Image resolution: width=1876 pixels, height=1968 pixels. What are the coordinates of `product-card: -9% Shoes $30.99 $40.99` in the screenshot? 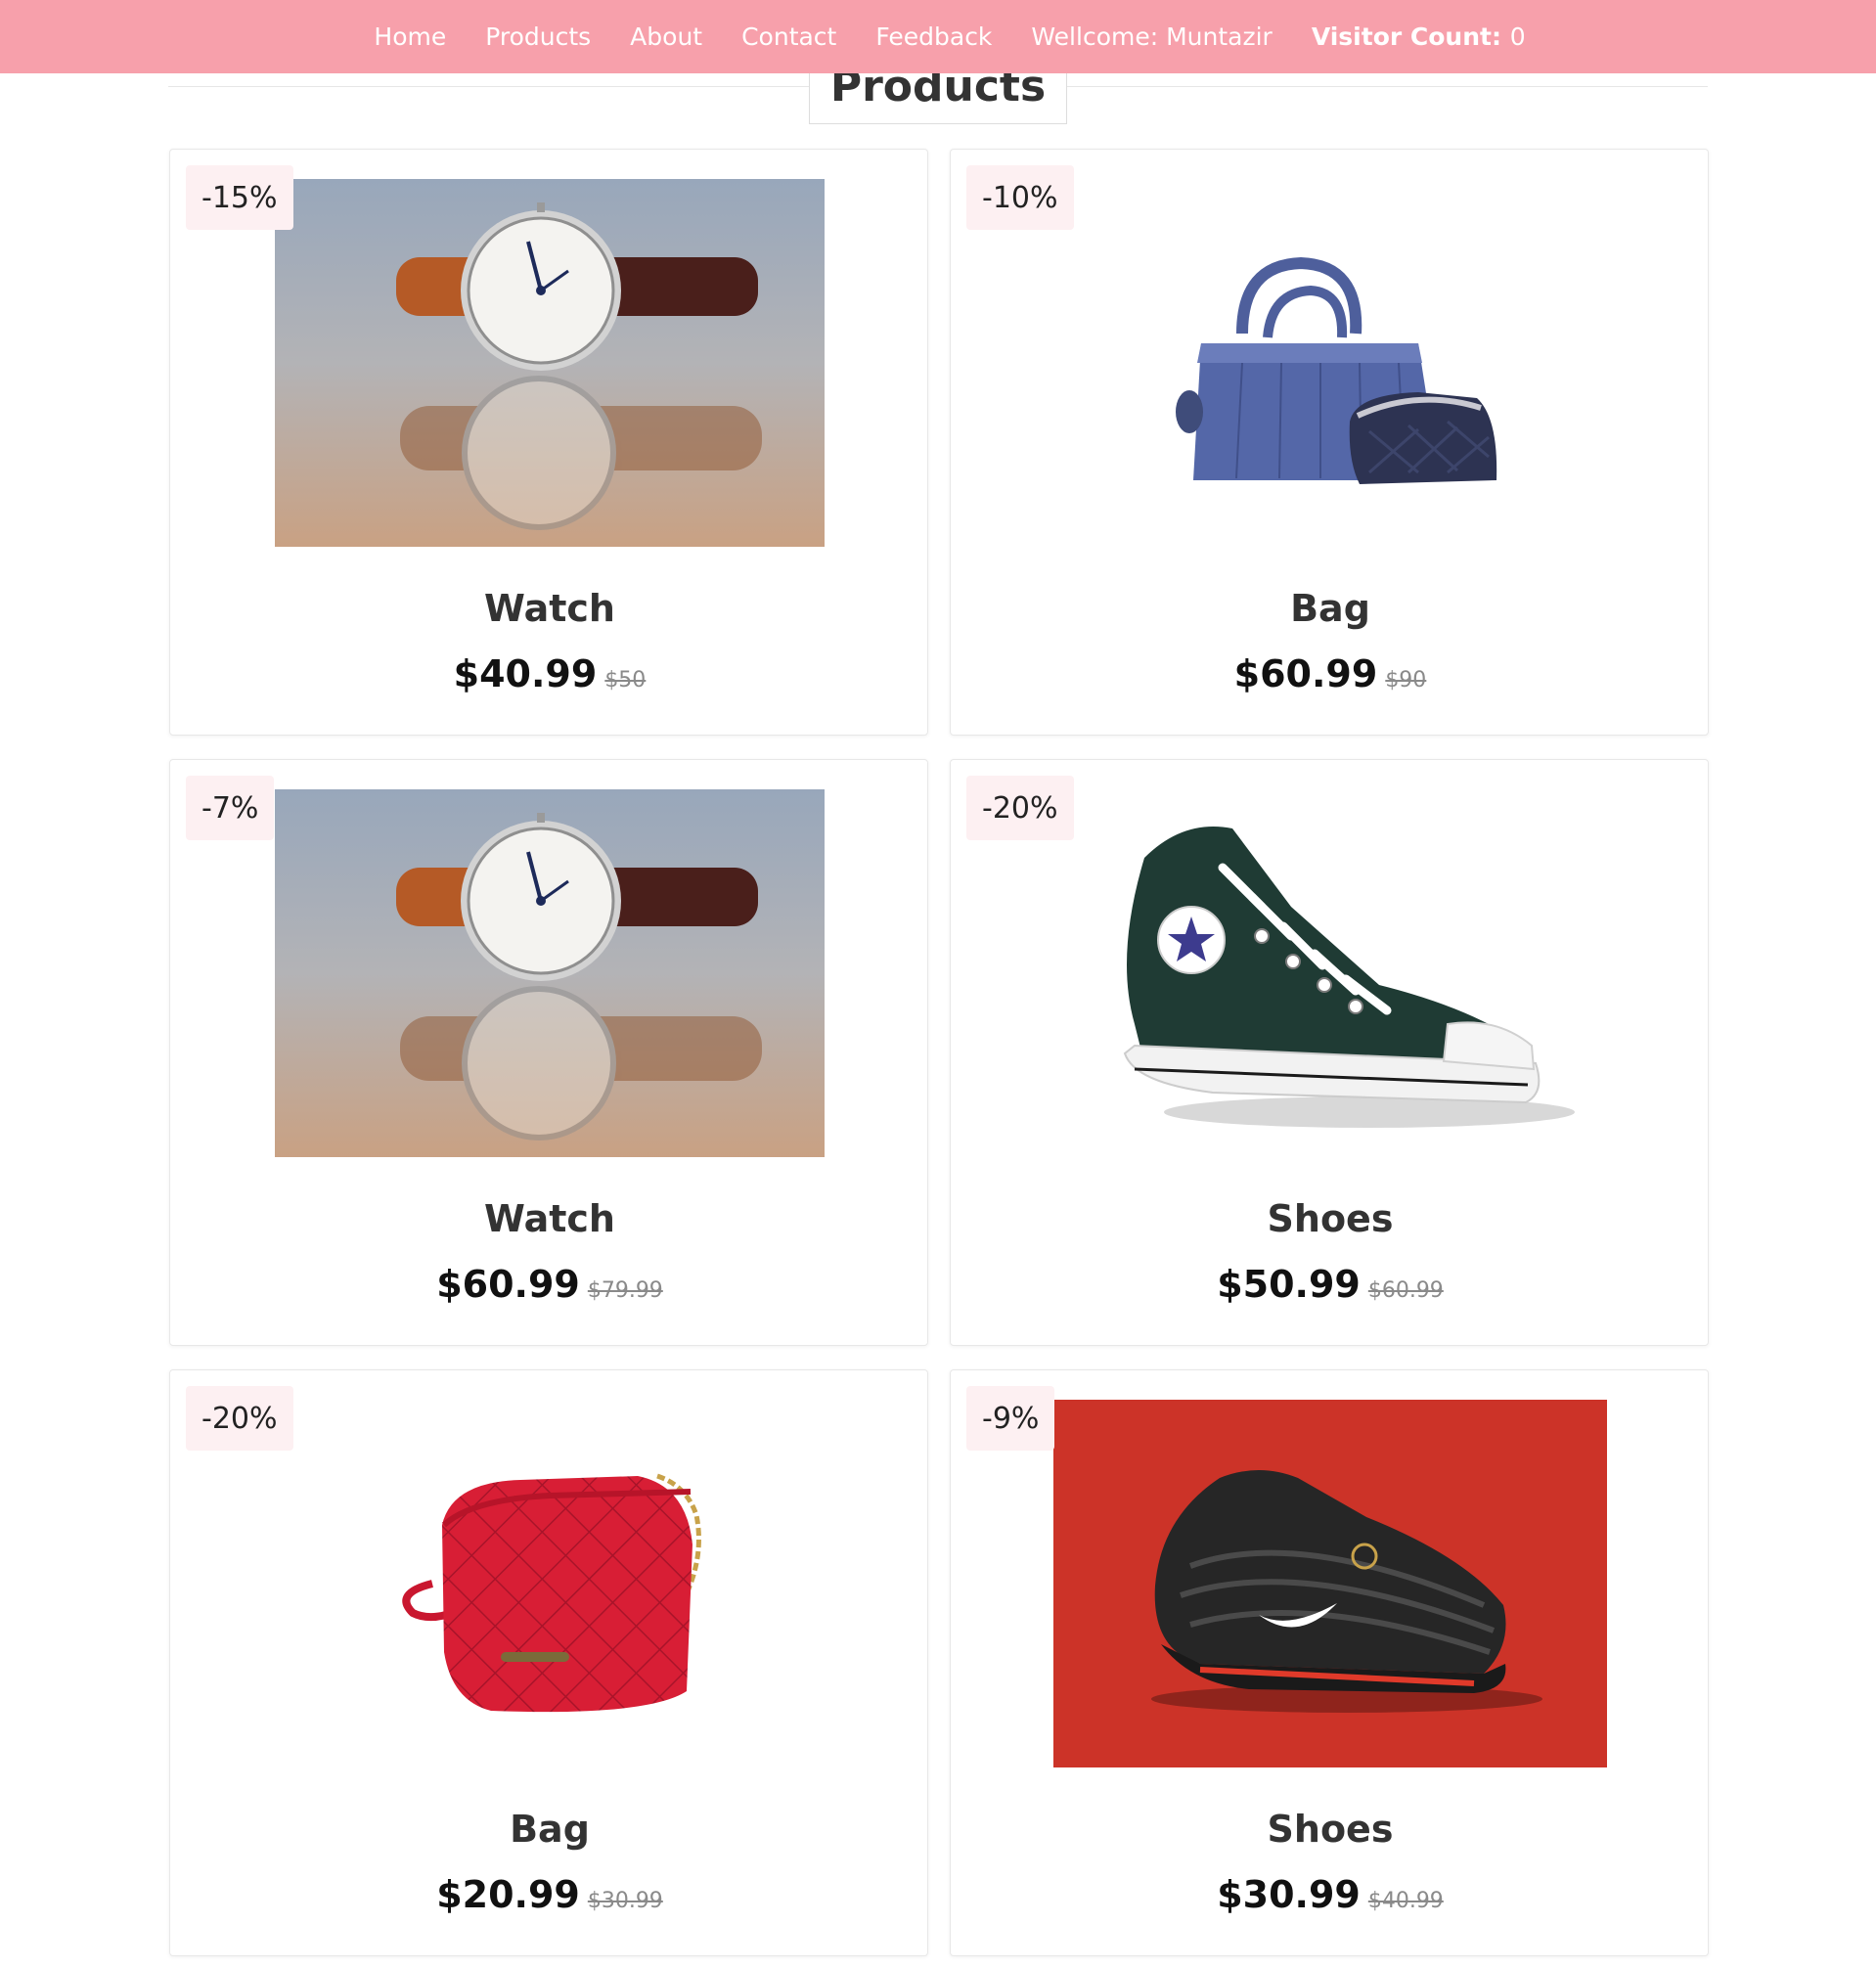 It's located at (1329, 1663).